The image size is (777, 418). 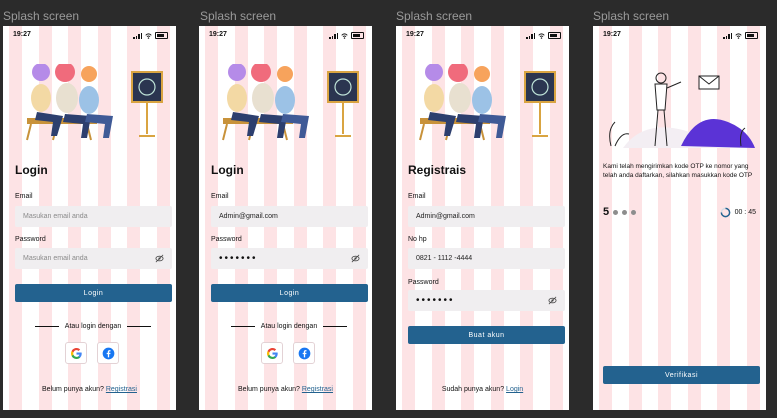 I want to click on footer: Sudah punya akun? Login, so click(x=482, y=389).